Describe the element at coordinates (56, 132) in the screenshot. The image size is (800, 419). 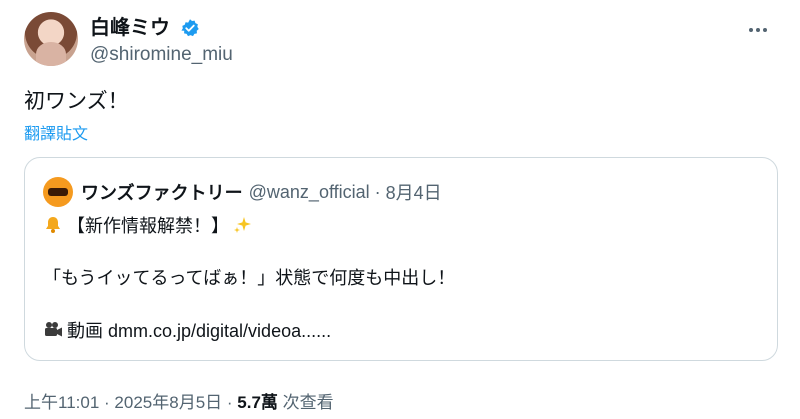
I see `translate-post-link: 翻譯貼文` at that location.